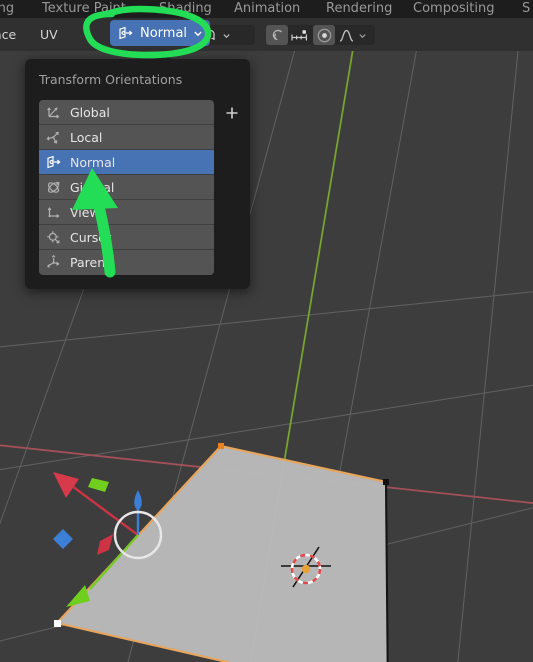  Describe the element at coordinates (111, 79) in the screenshot. I see `popup-title: Transform Orientations` at that location.